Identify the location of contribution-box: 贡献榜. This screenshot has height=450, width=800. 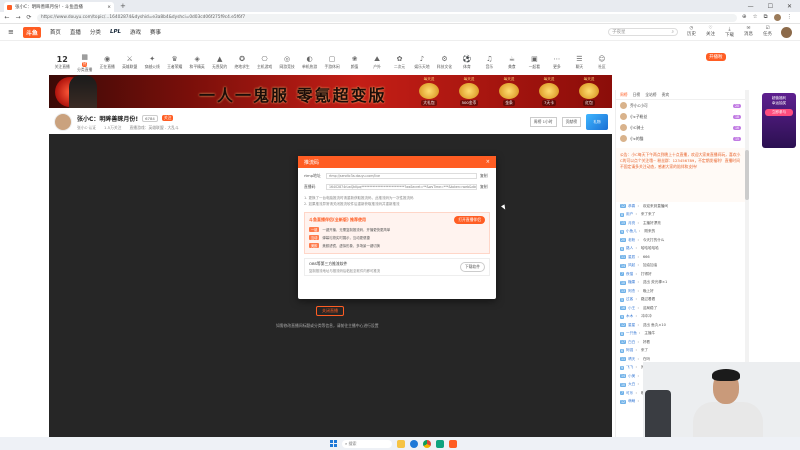
(571, 122).